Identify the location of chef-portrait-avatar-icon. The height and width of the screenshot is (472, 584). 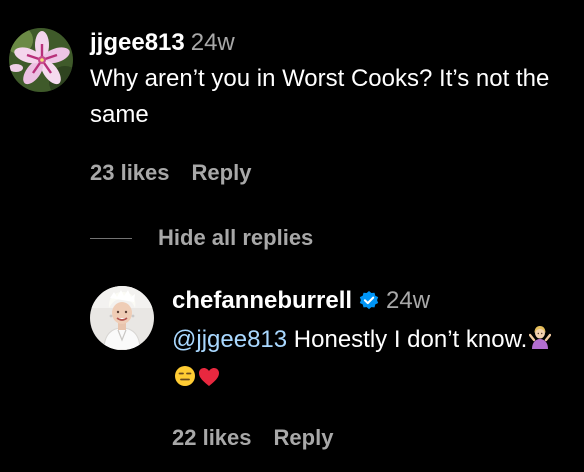
(122, 318).